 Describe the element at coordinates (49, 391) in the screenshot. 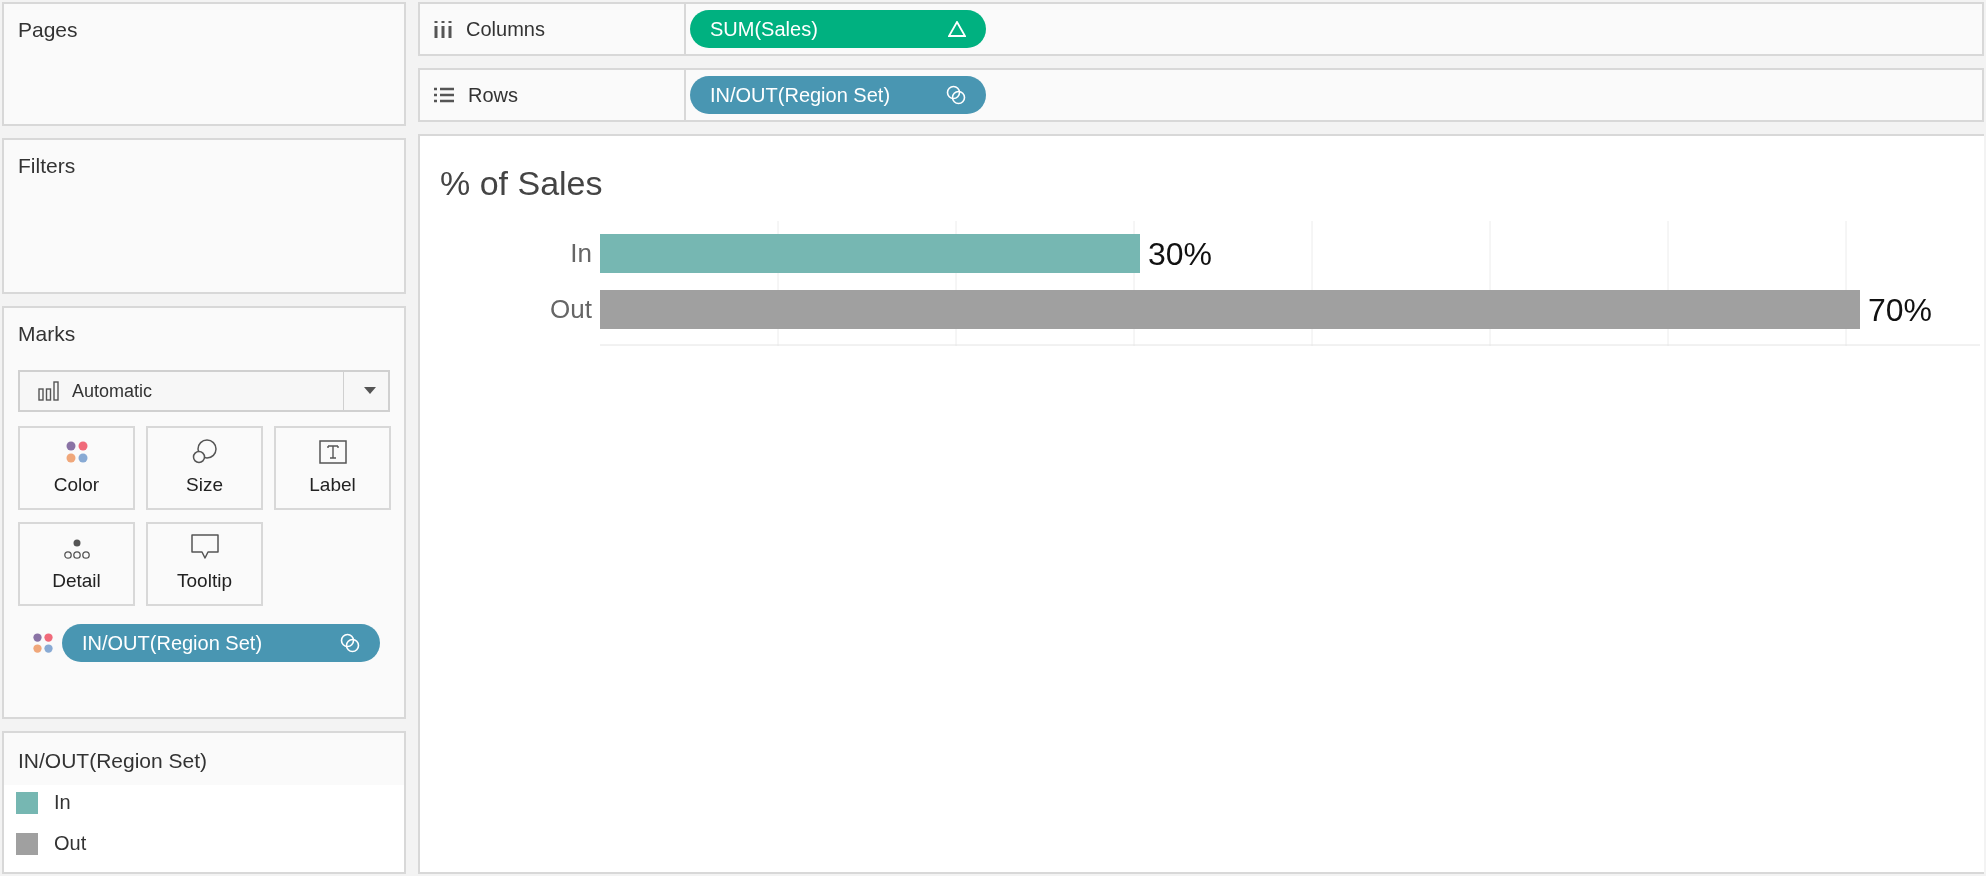

I see `bar-chart-icon` at that location.